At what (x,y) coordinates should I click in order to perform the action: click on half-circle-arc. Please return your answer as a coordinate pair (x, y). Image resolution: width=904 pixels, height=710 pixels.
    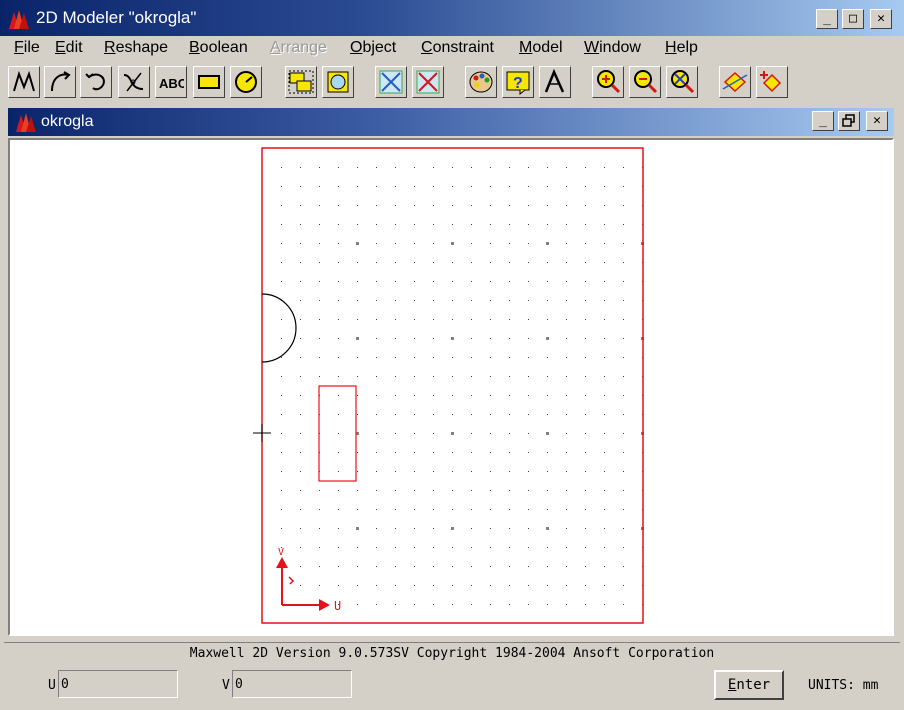
    Looking at the image, I should click on (279, 328).